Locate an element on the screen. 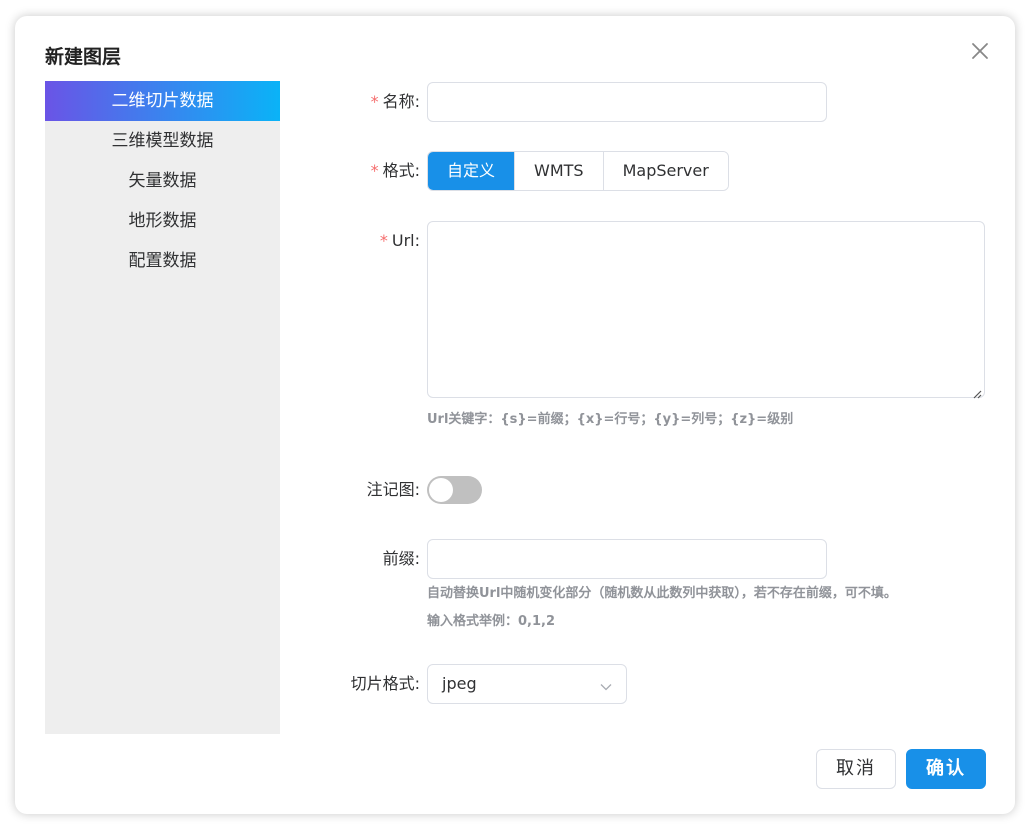 The image size is (1030, 830). format-segmented-control: 自定义 WMTS MapServer is located at coordinates (578, 171).